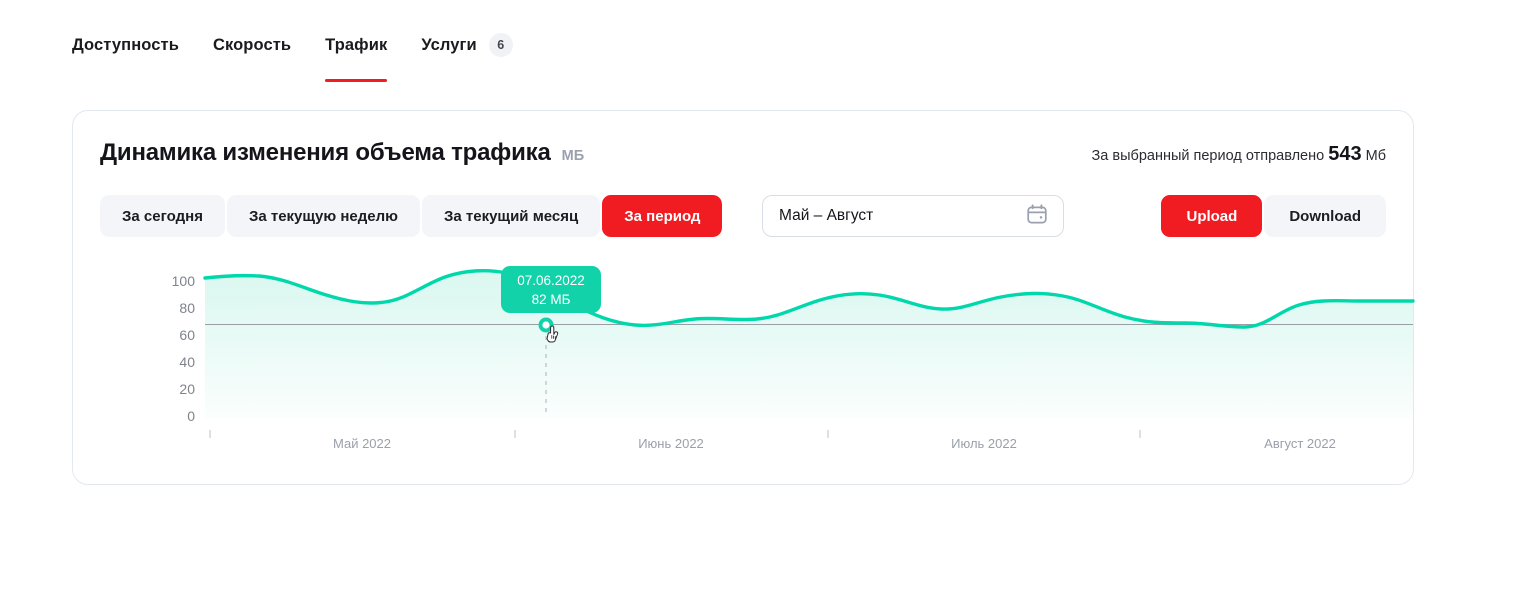 The height and width of the screenshot is (597, 1527). I want to click on direction-segmented-control: Upload Download, so click(1273, 216).